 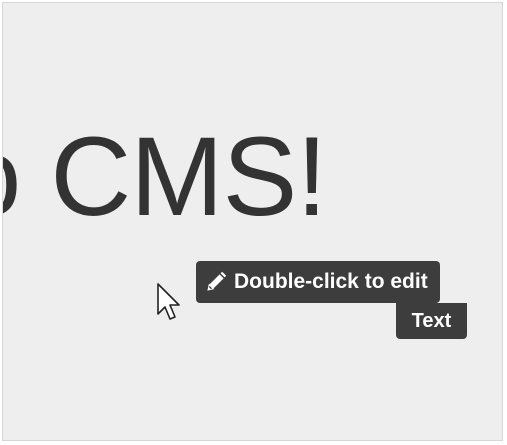 I want to click on edit-tooltip-type: Text, so click(x=431, y=321).